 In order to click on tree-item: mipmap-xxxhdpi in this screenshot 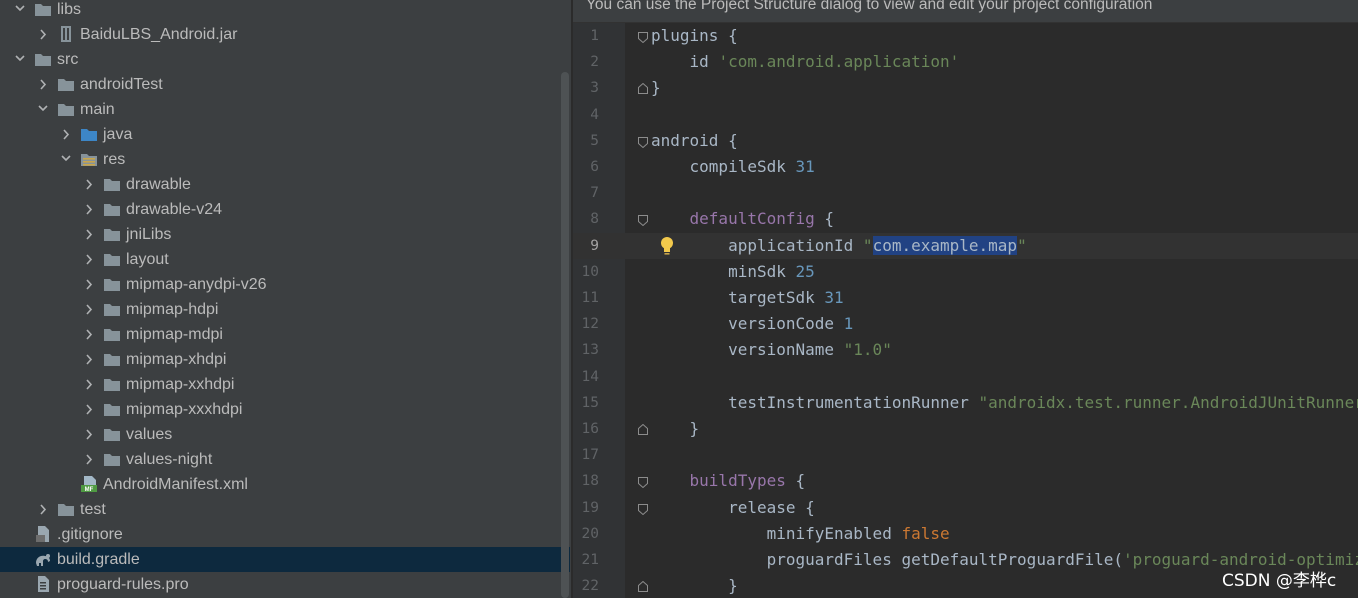, I will do `click(285, 409)`.